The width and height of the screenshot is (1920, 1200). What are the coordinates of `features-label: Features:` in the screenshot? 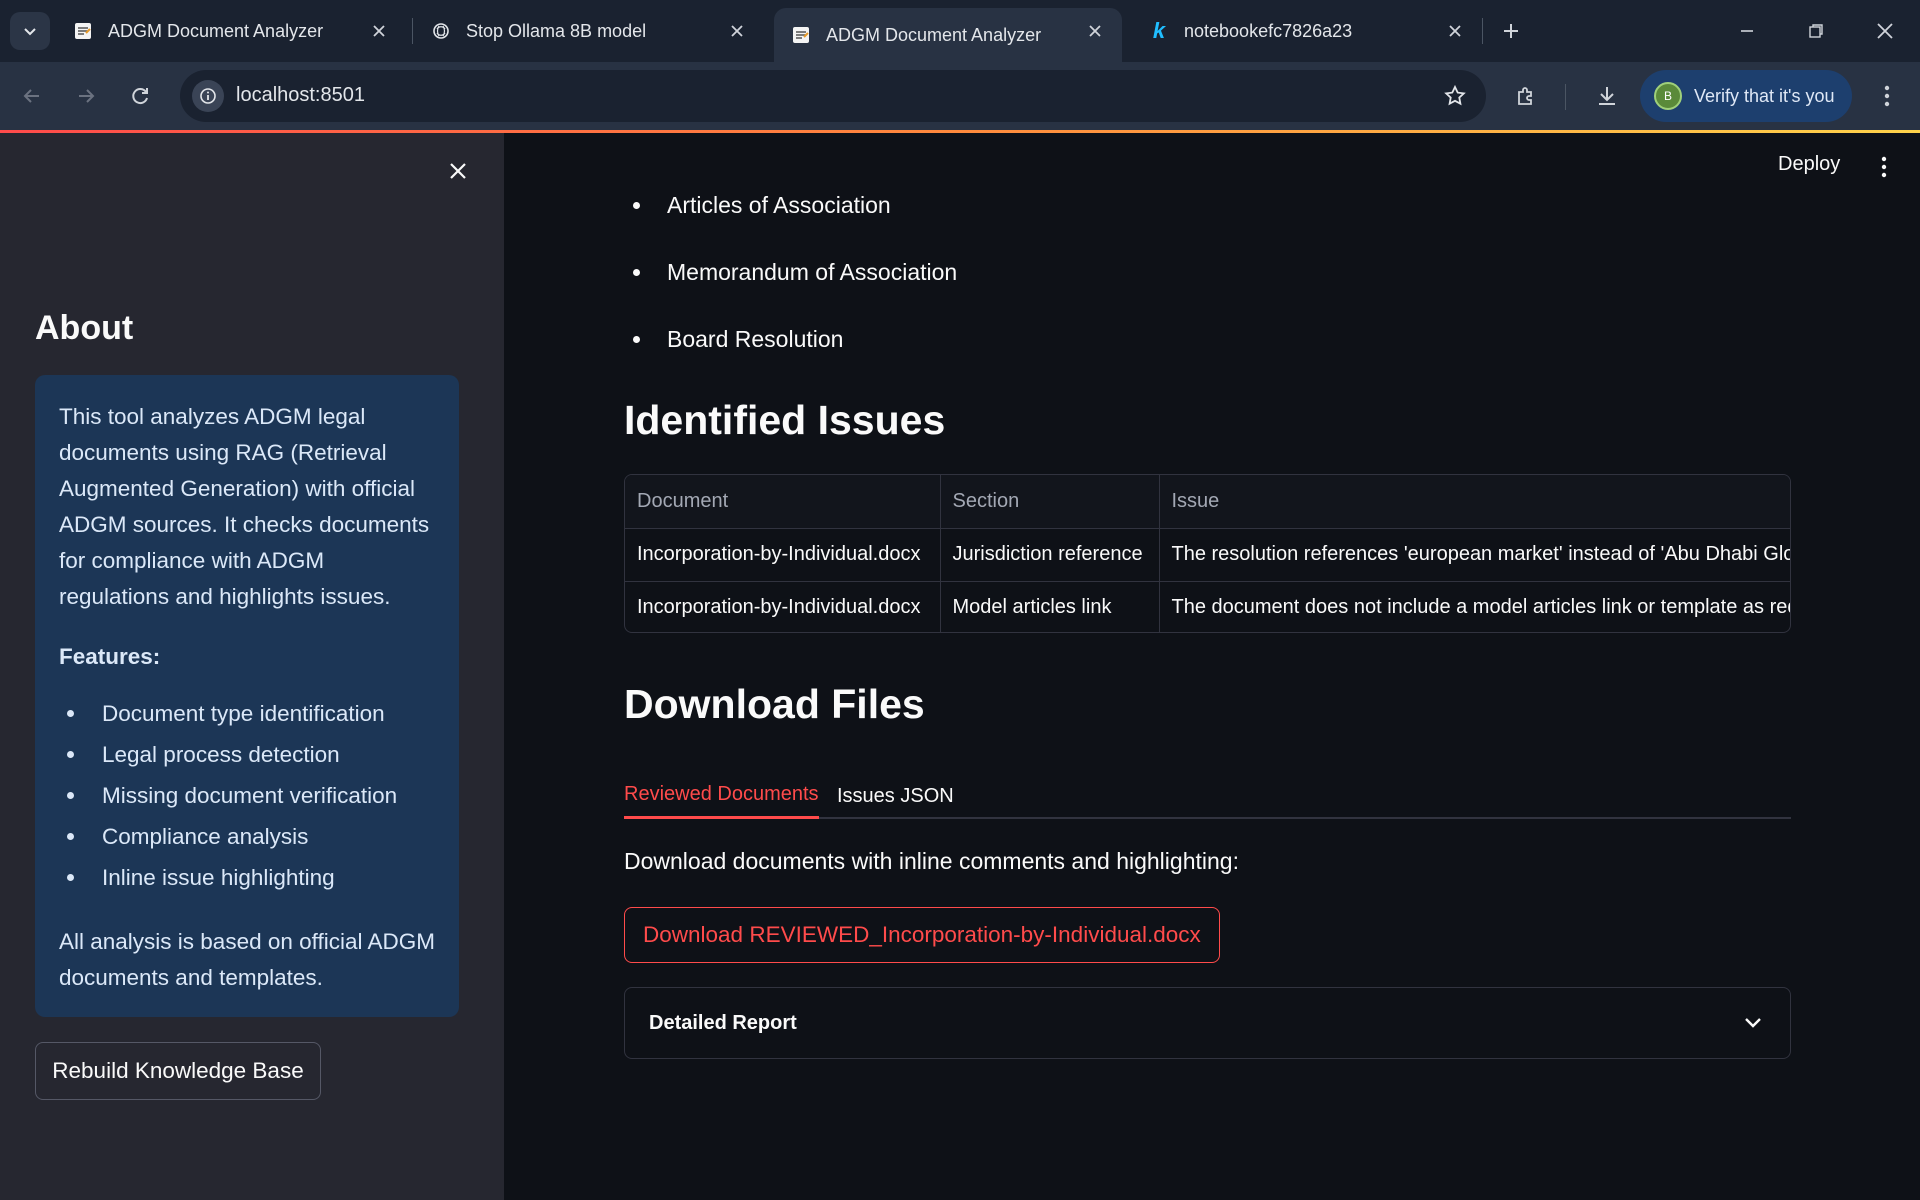 It's located at (110, 656).